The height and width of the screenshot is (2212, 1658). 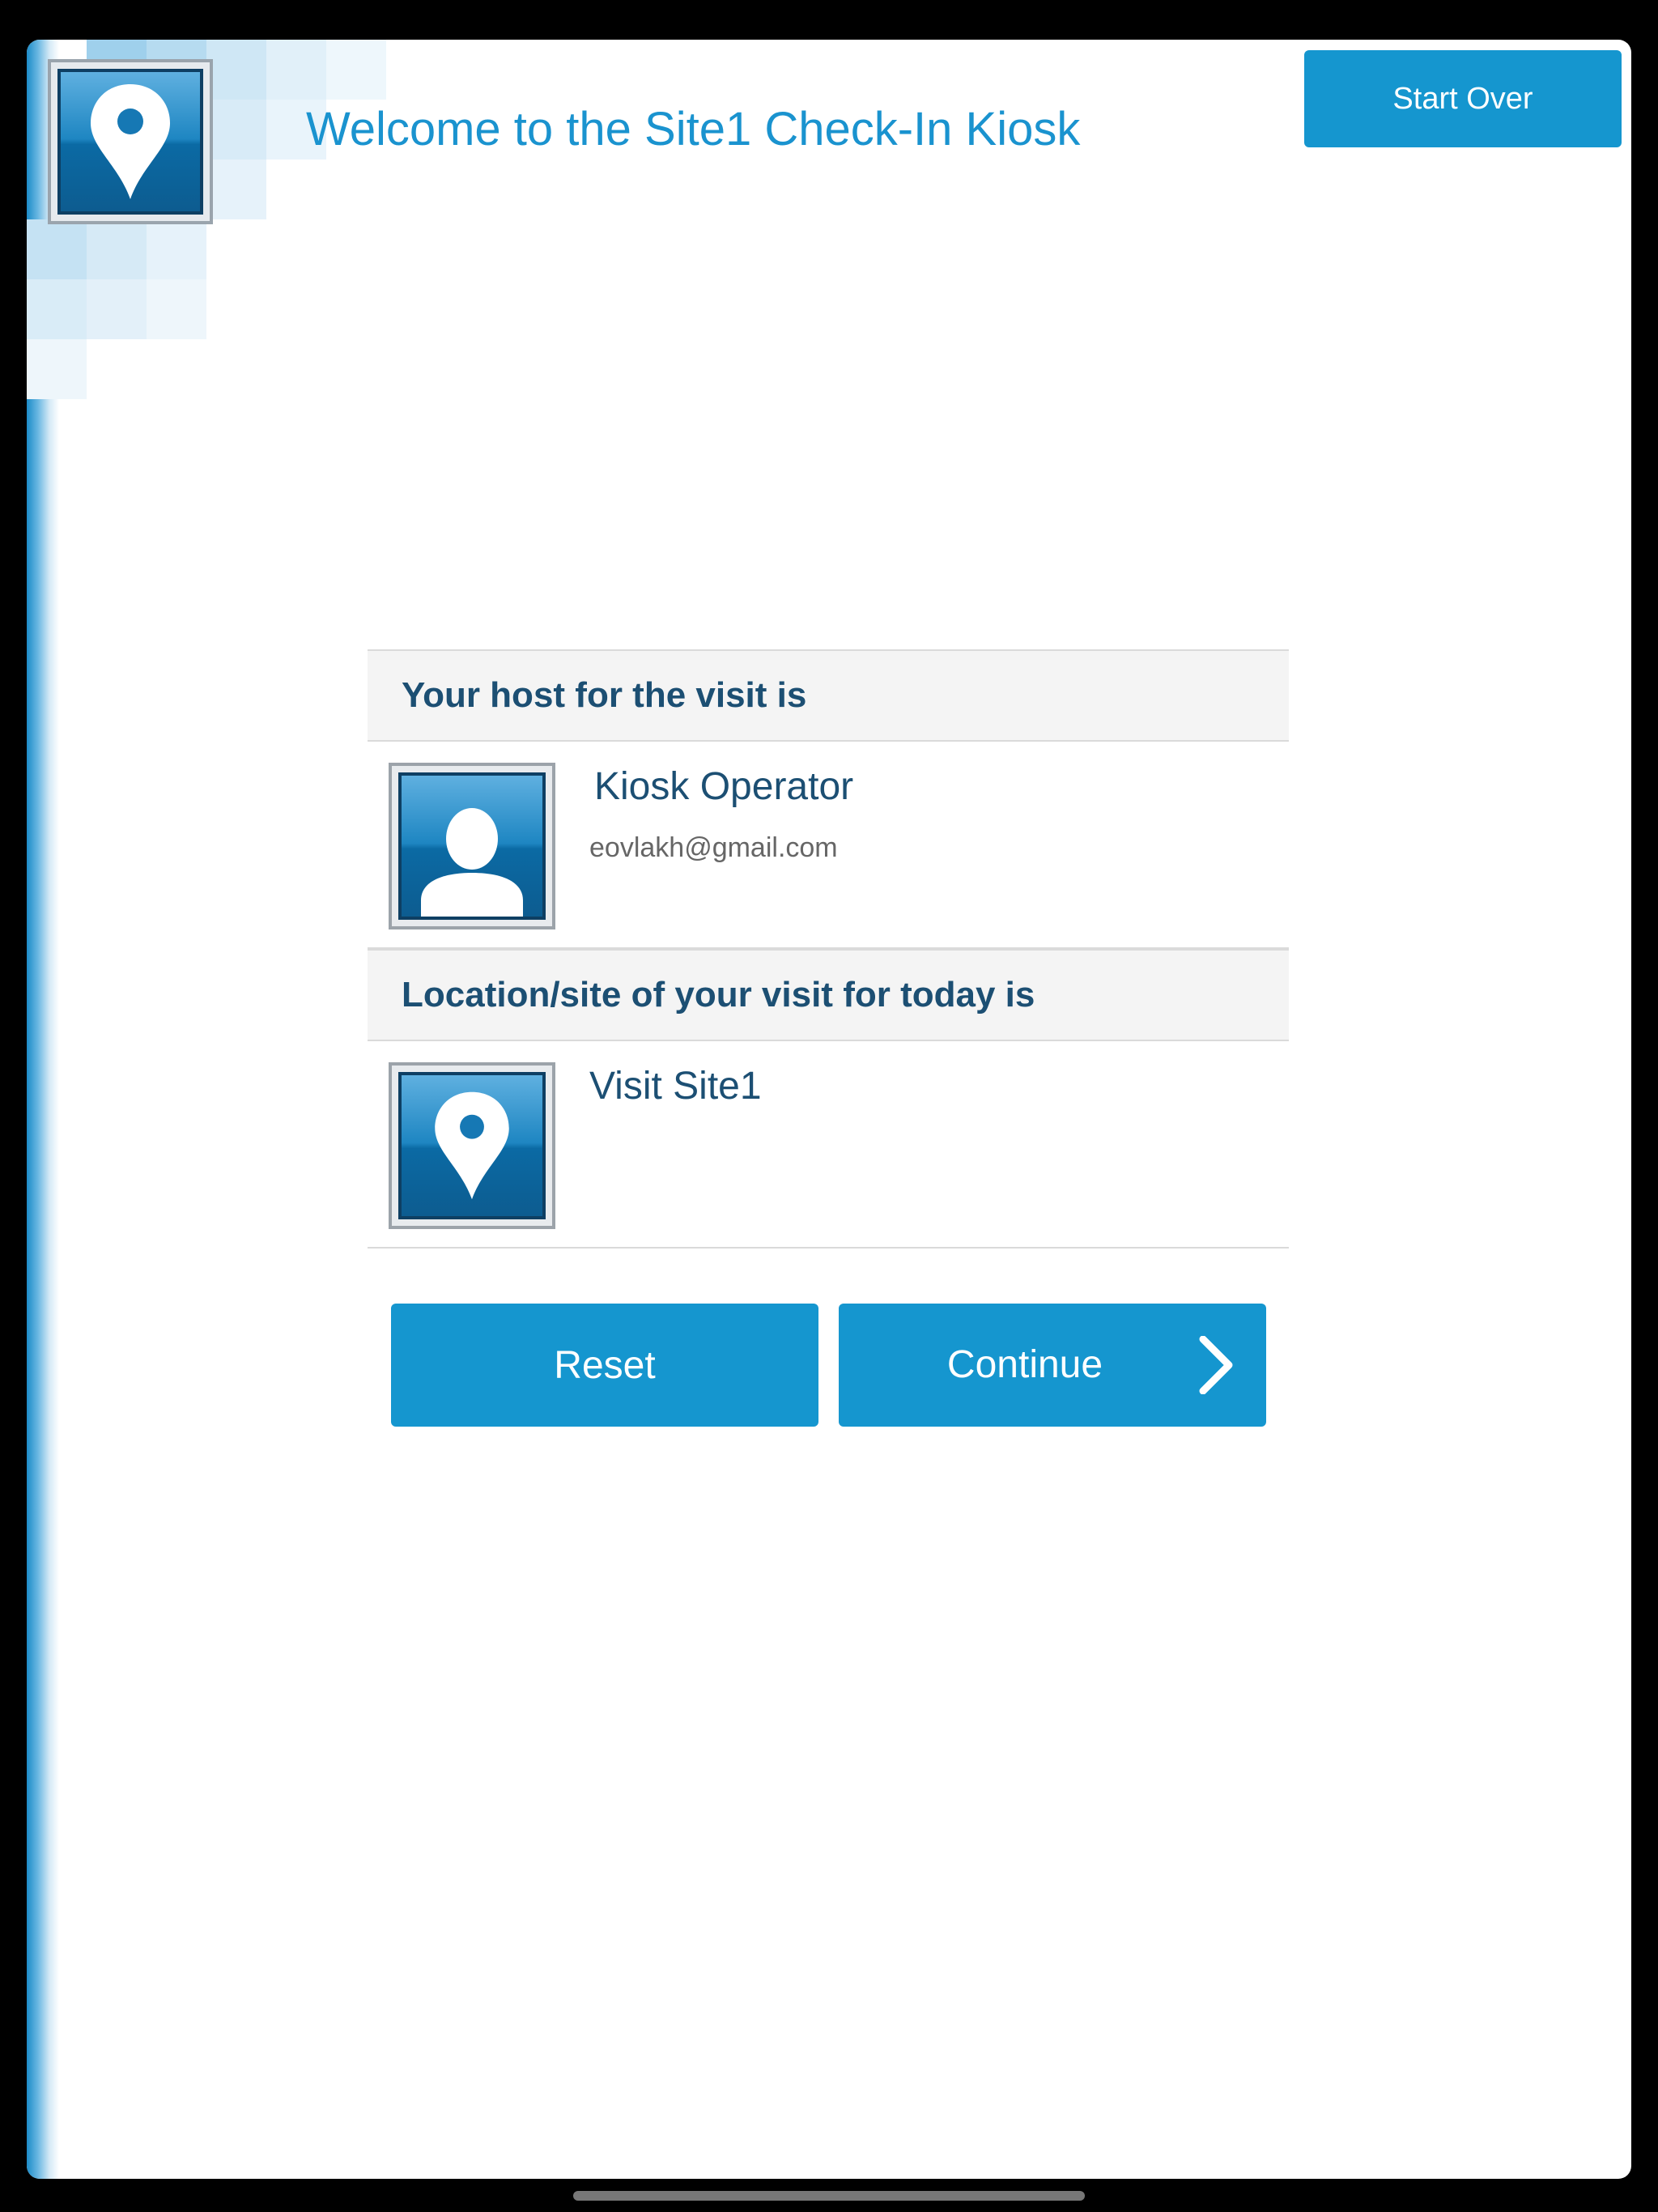 What do you see at coordinates (604, 1365) in the screenshot?
I see `reset-button: Reset` at bounding box center [604, 1365].